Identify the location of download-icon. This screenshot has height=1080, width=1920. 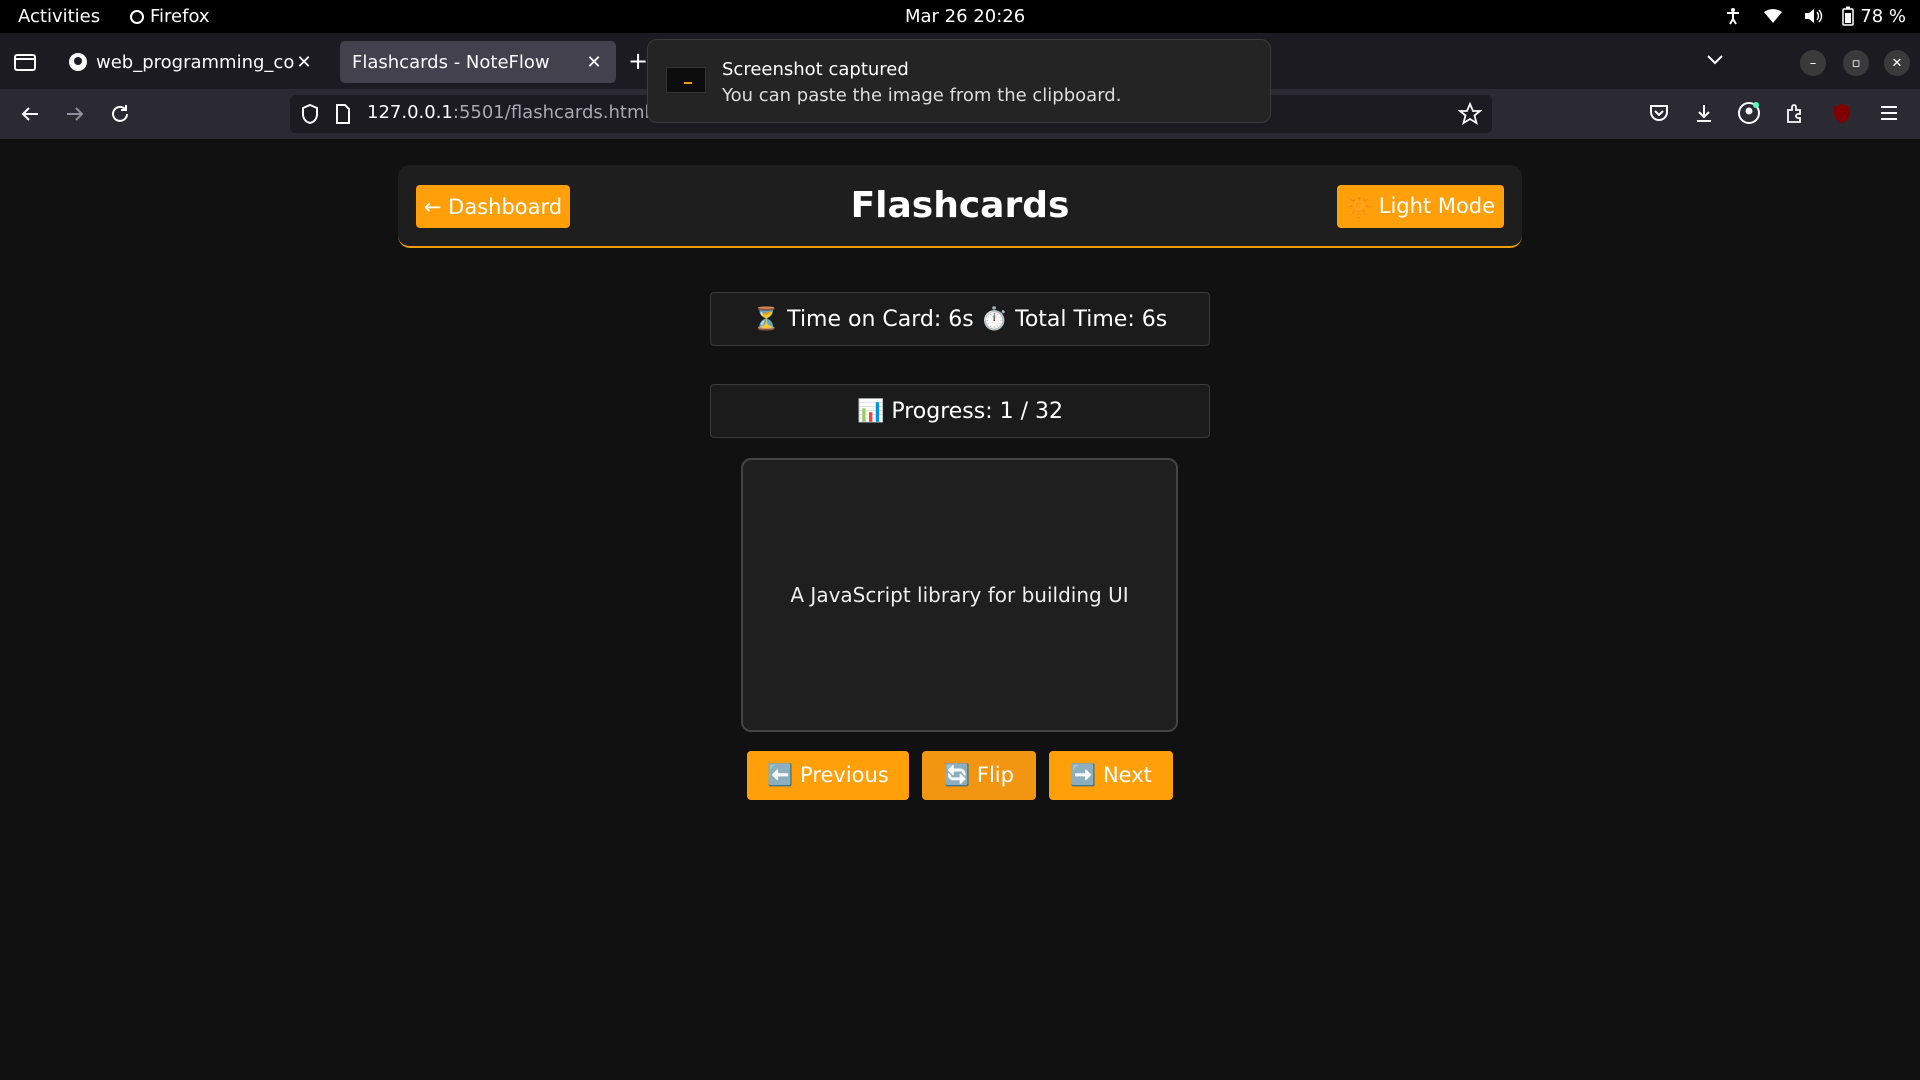
(1704, 113).